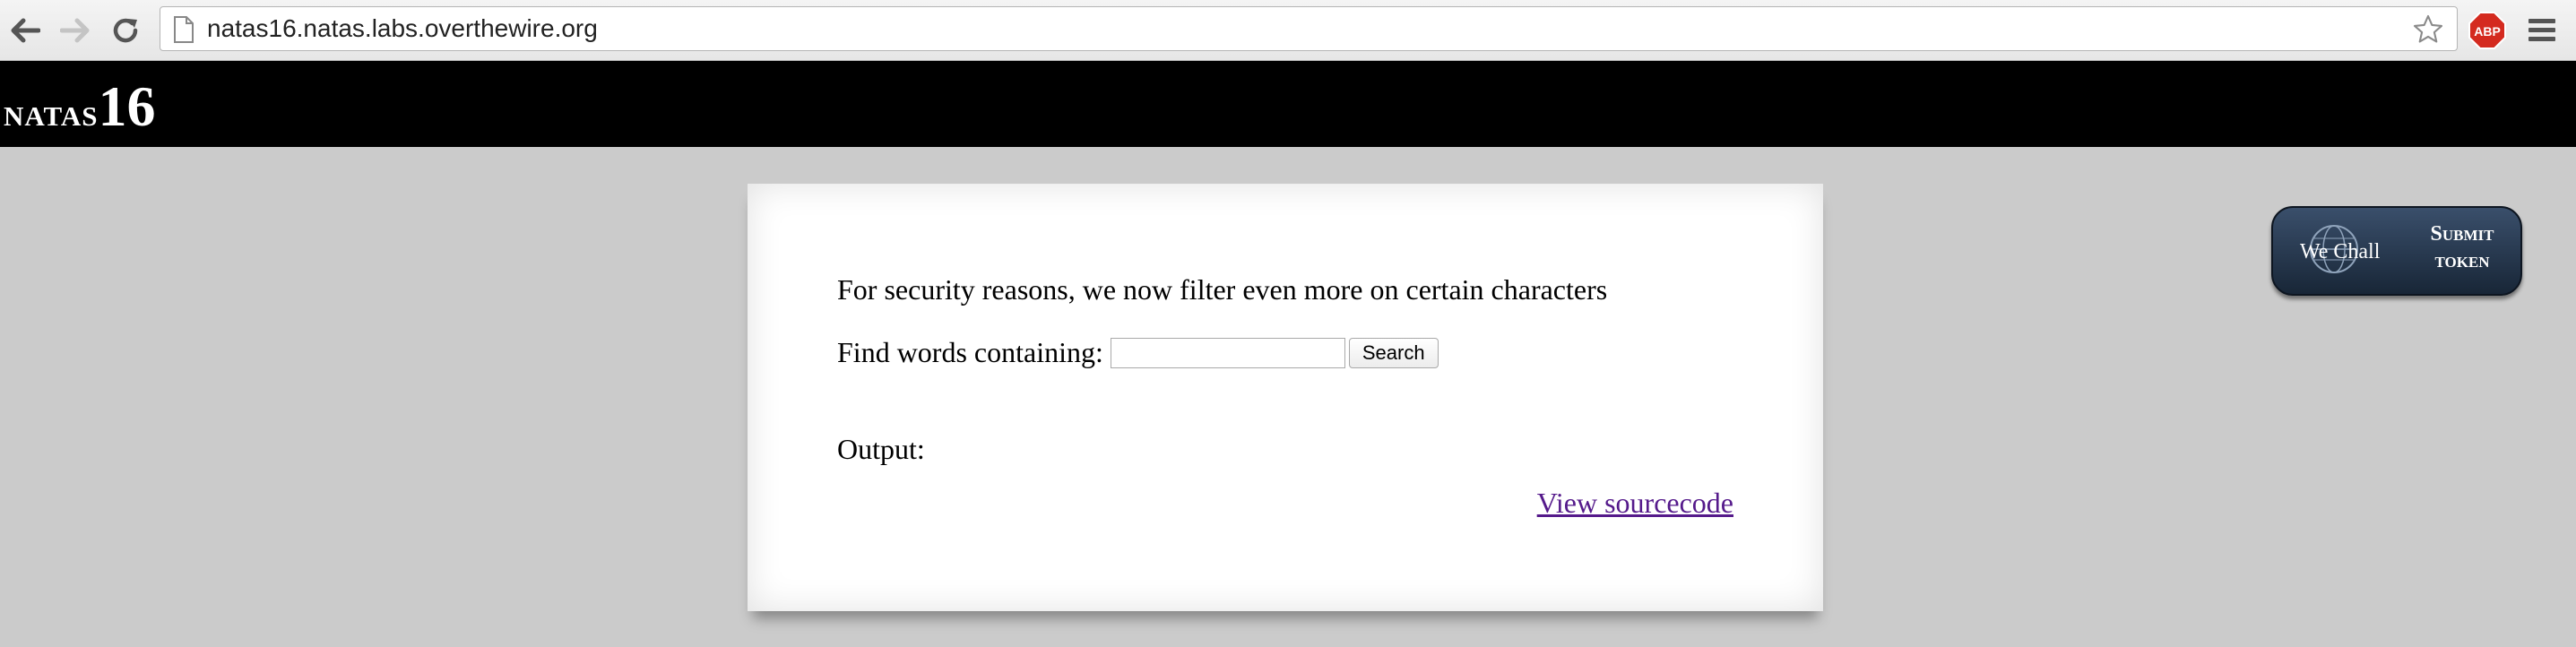  What do you see at coordinates (2340, 251) in the screenshot?
I see `wechall-brand: We Chall` at bounding box center [2340, 251].